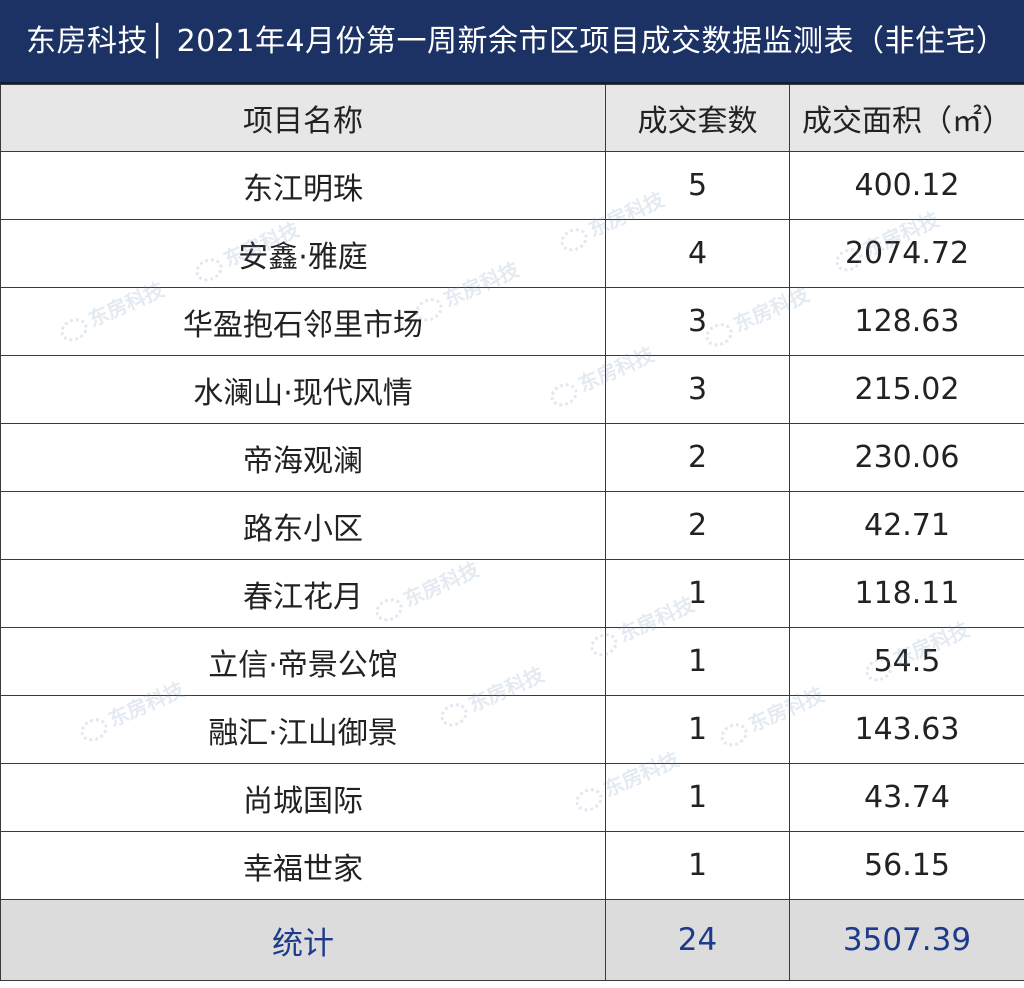 The image size is (1024, 988). What do you see at coordinates (906, 940) in the screenshot?
I see `total-area: 3507.39` at bounding box center [906, 940].